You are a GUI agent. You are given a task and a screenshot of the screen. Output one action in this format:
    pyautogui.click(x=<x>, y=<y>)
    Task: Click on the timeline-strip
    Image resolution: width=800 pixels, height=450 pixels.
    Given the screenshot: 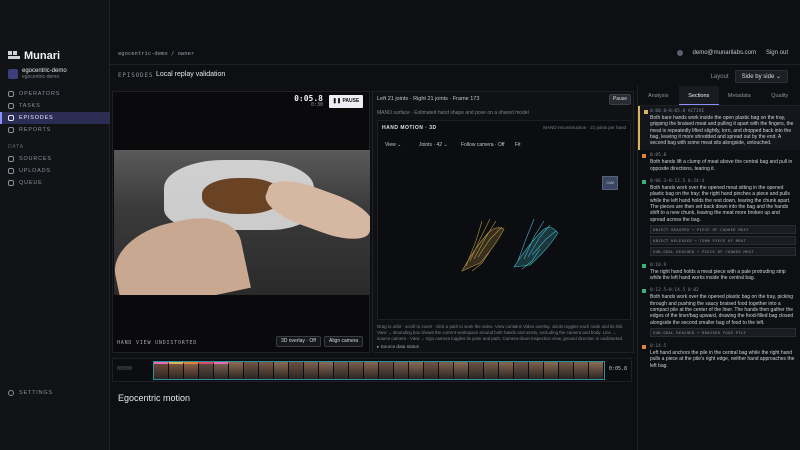 What is the action you would take?
    pyautogui.click(x=379, y=370)
    